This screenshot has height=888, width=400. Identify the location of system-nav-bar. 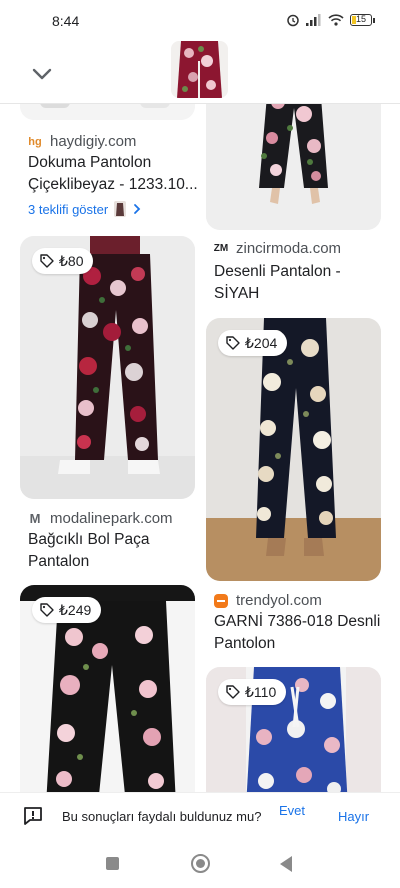
(200, 864).